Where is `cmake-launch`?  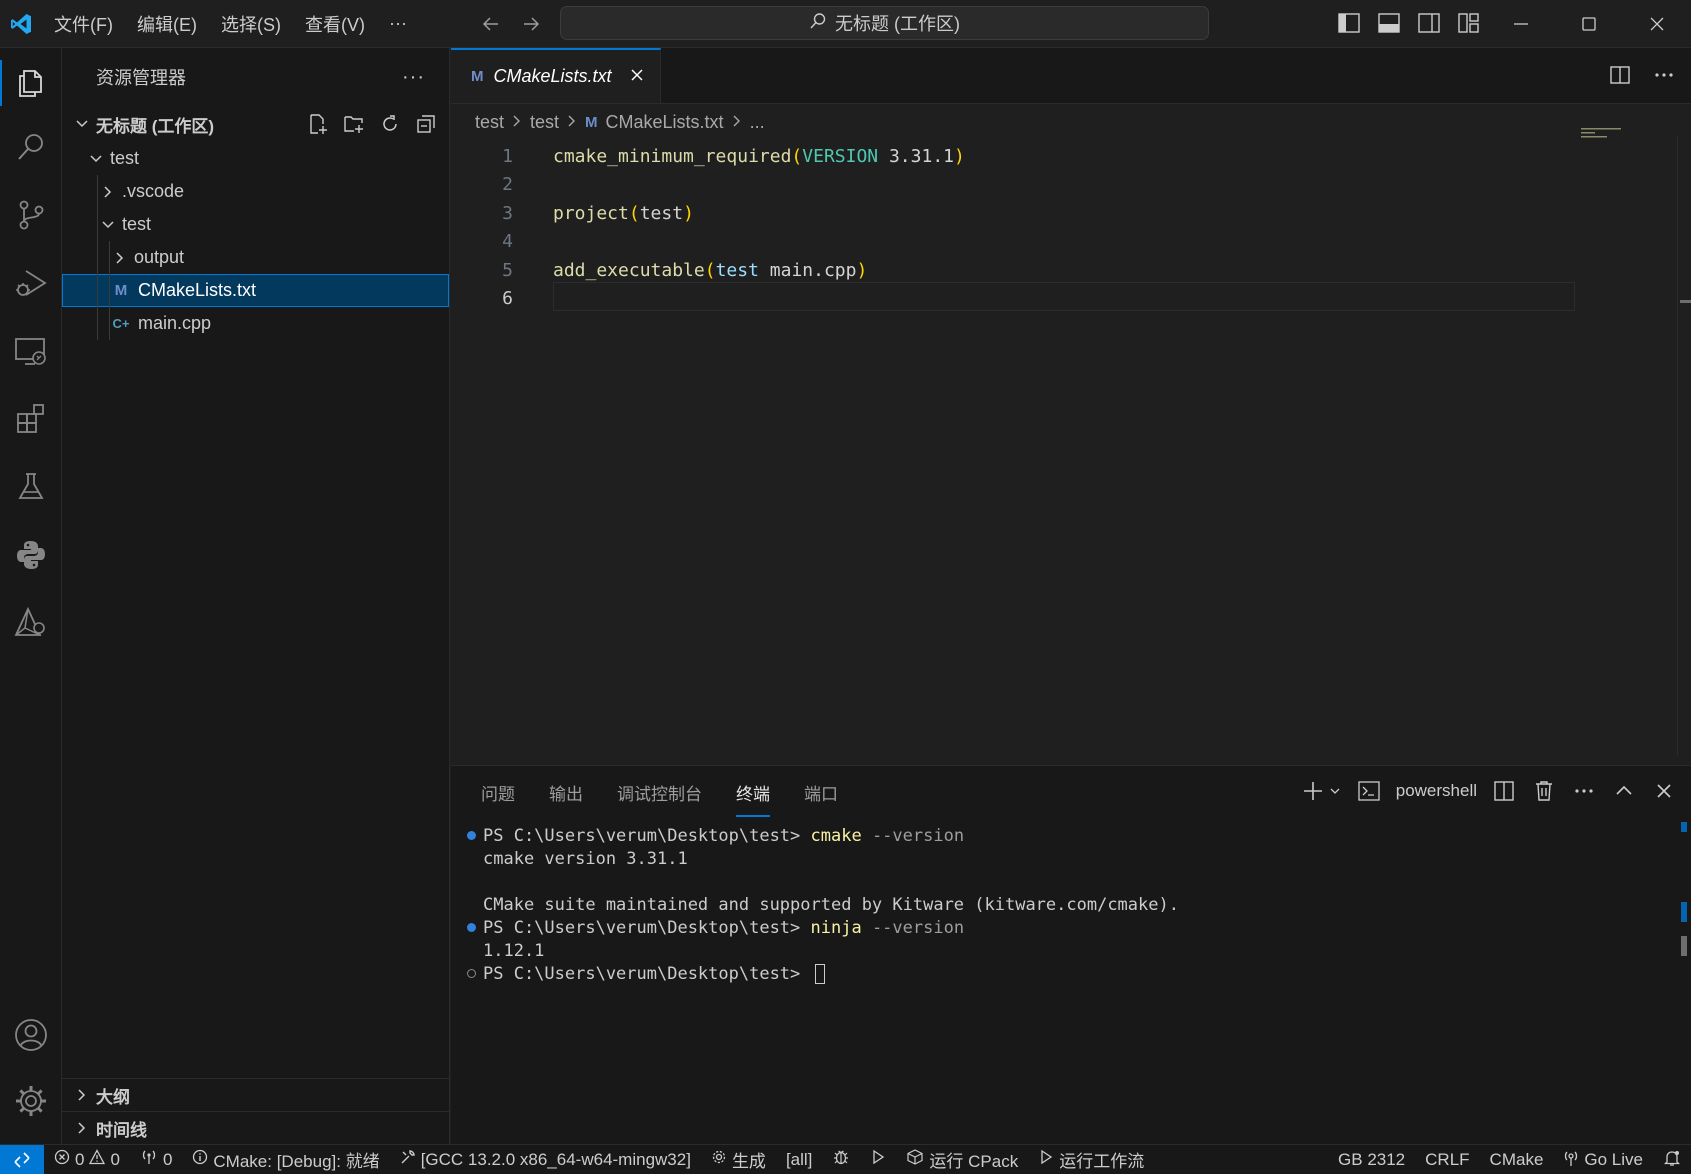
cmake-launch is located at coordinates (878, 1159).